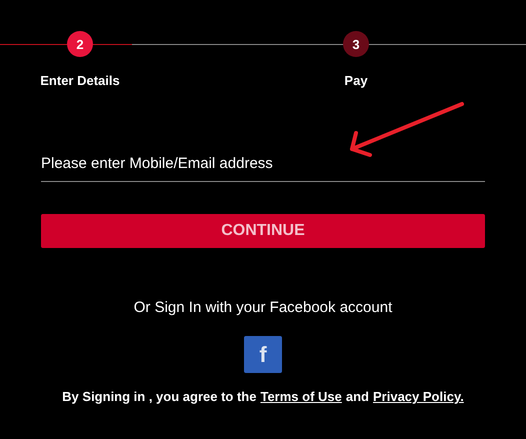  Describe the element at coordinates (263, 307) in the screenshot. I see `facebook-prompt: Or Sign In with your Facebook account` at that location.